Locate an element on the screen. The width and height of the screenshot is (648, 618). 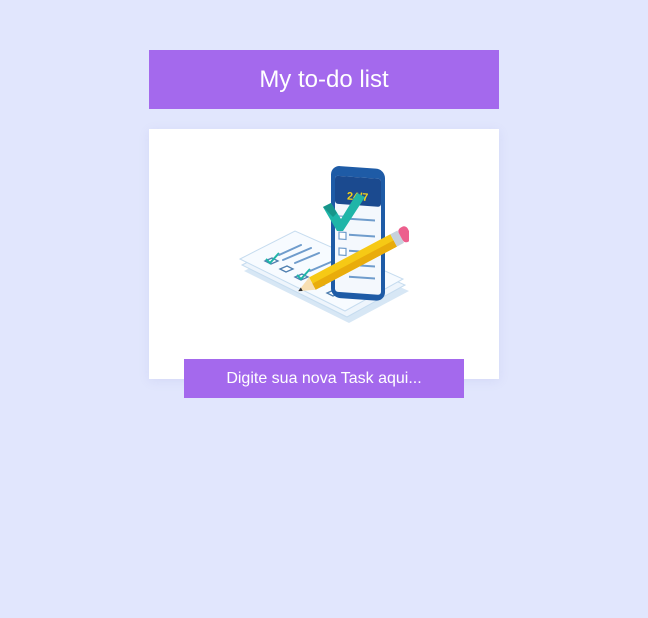
page-header: My to-do list is located at coordinates (324, 79).